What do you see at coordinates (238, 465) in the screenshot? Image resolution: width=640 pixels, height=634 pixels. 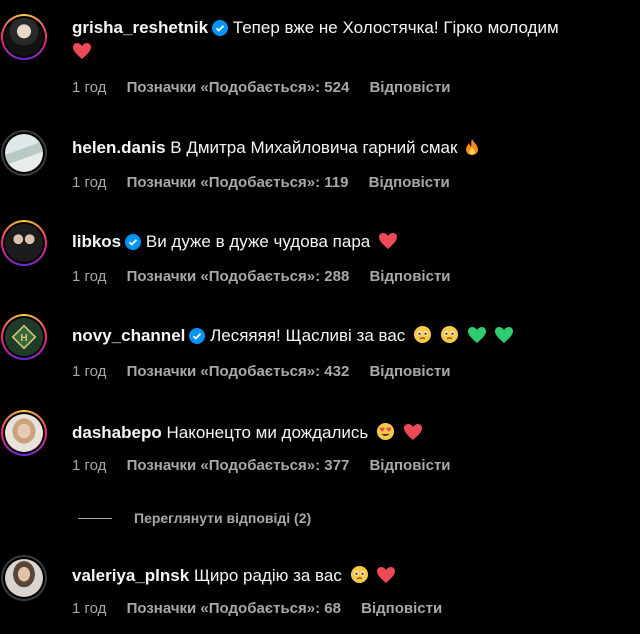 I see `comment-likes: Позначки «Подобається»: 377` at bounding box center [238, 465].